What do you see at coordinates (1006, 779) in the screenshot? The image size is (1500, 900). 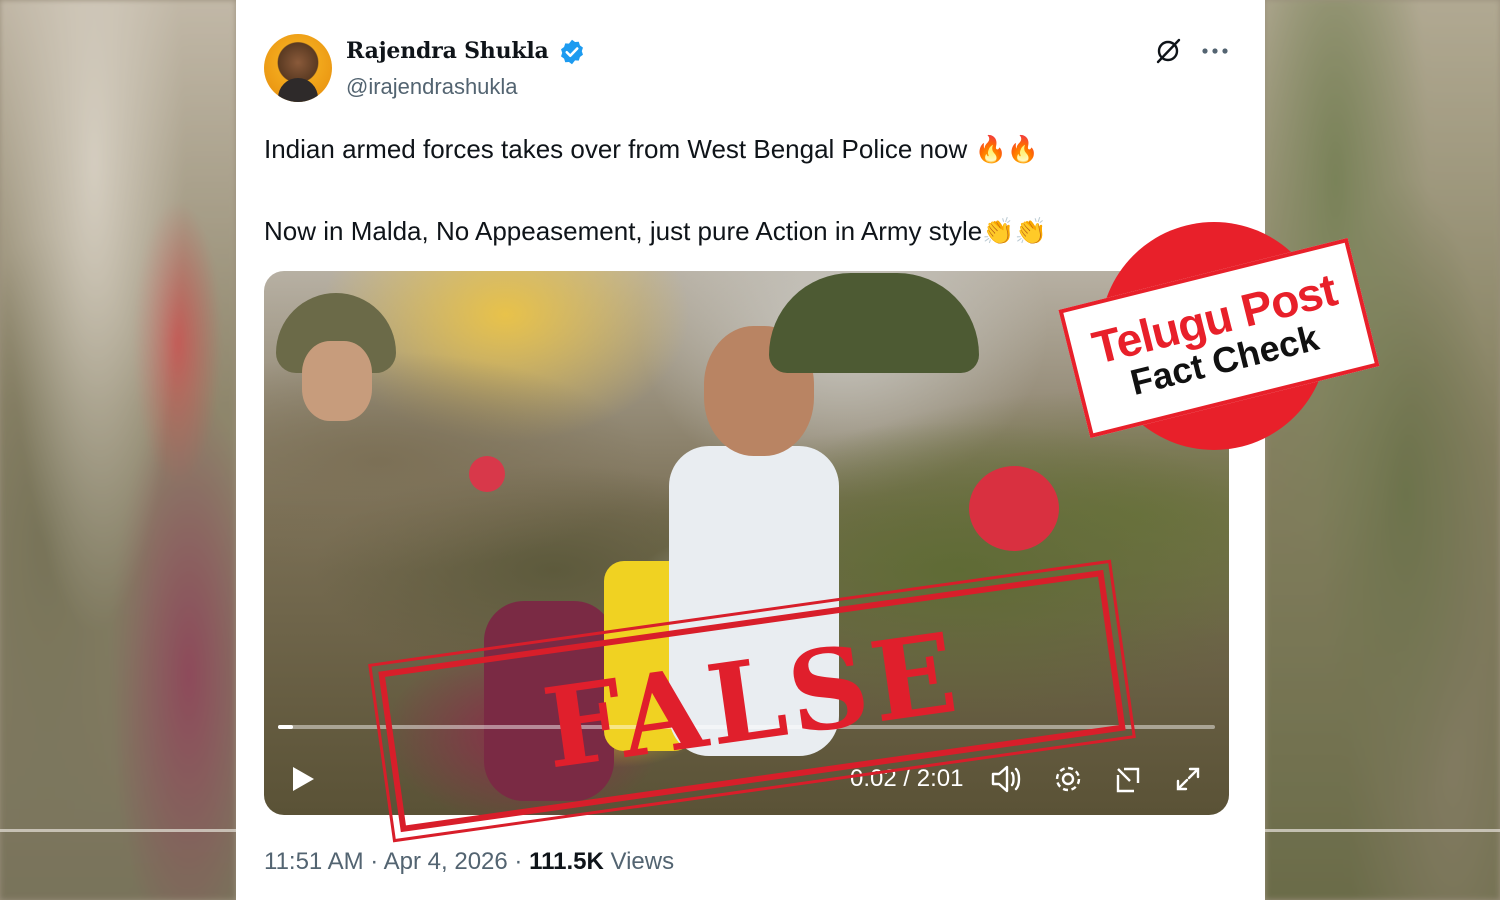 I see `volume-icon` at bounding box center [1006, 779].